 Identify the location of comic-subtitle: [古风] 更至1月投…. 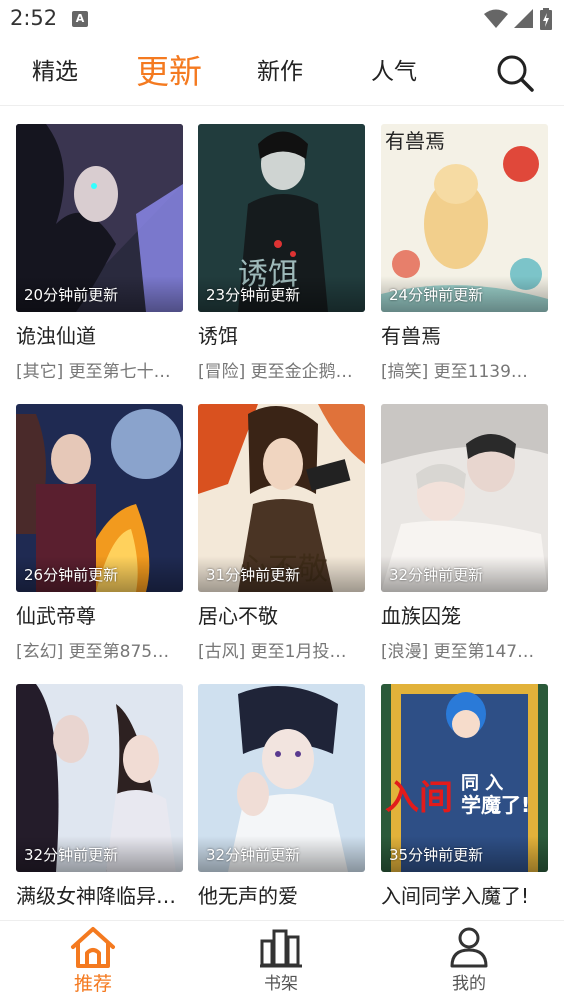
(272, 652).